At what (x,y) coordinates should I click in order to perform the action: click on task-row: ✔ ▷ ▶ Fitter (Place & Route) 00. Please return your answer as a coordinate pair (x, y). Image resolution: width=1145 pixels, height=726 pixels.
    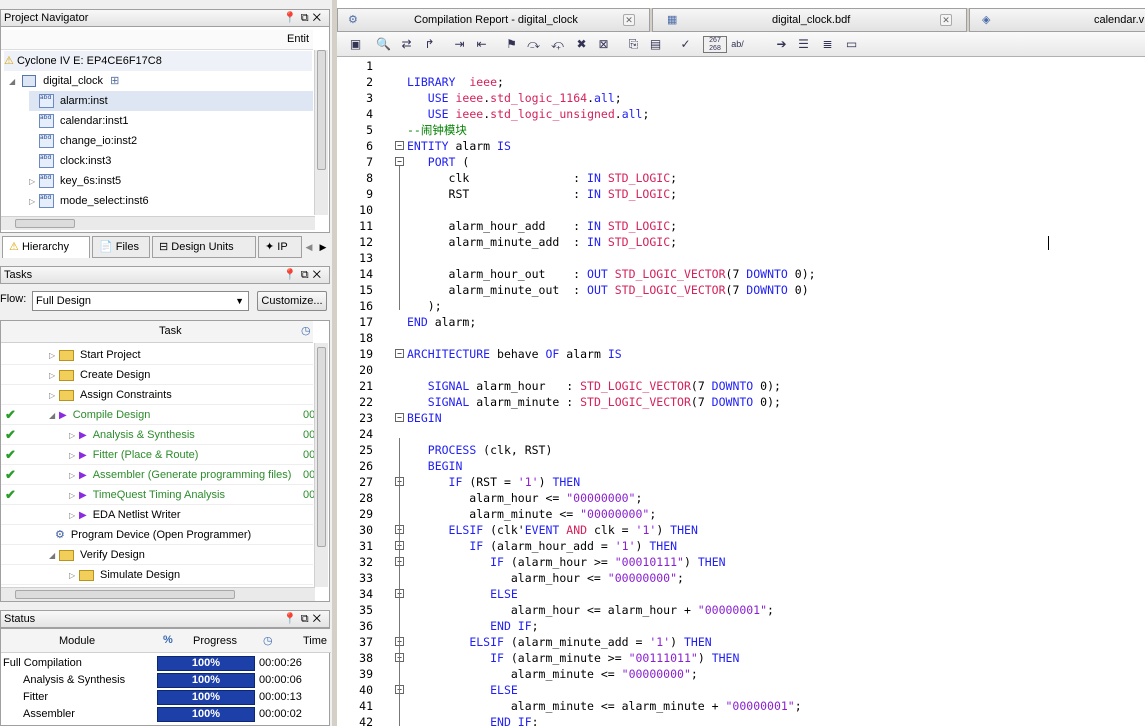
    Looking at the image, I should click on (158, 455).